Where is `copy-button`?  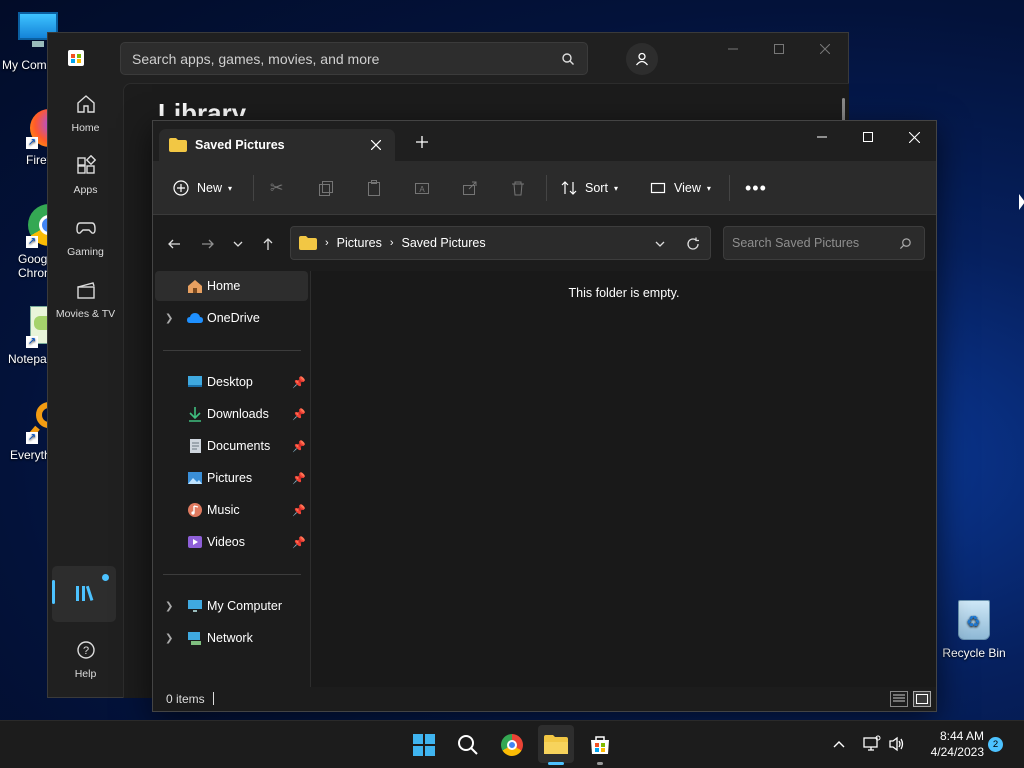
copy-button is located at coordinates (326, 188).